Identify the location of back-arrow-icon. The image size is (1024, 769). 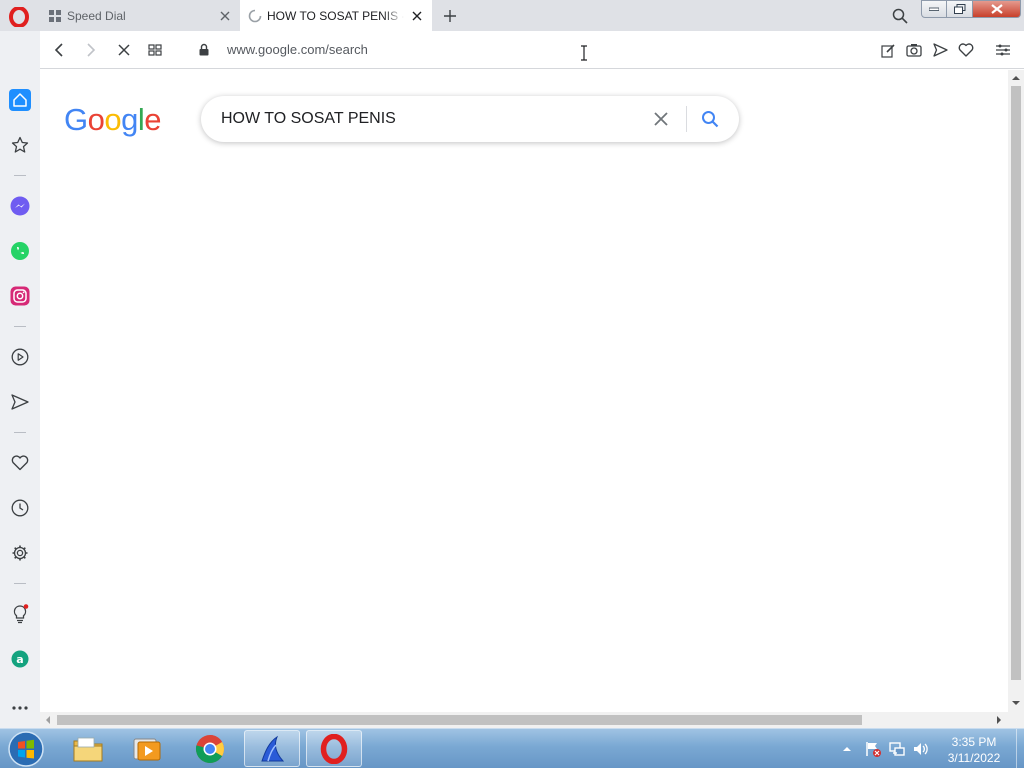
(59, 50).